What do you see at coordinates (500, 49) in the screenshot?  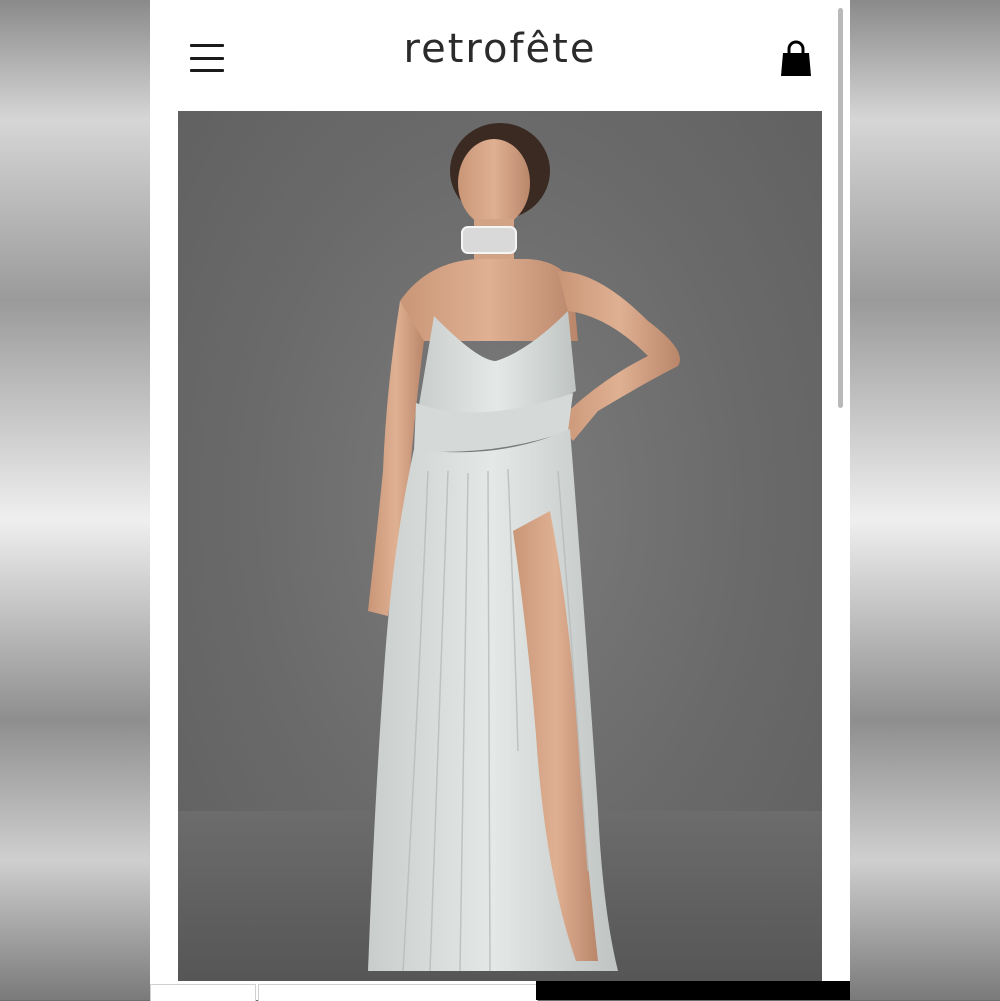 I see `brand-logo: retrofête` at bounding box center [500, 49].